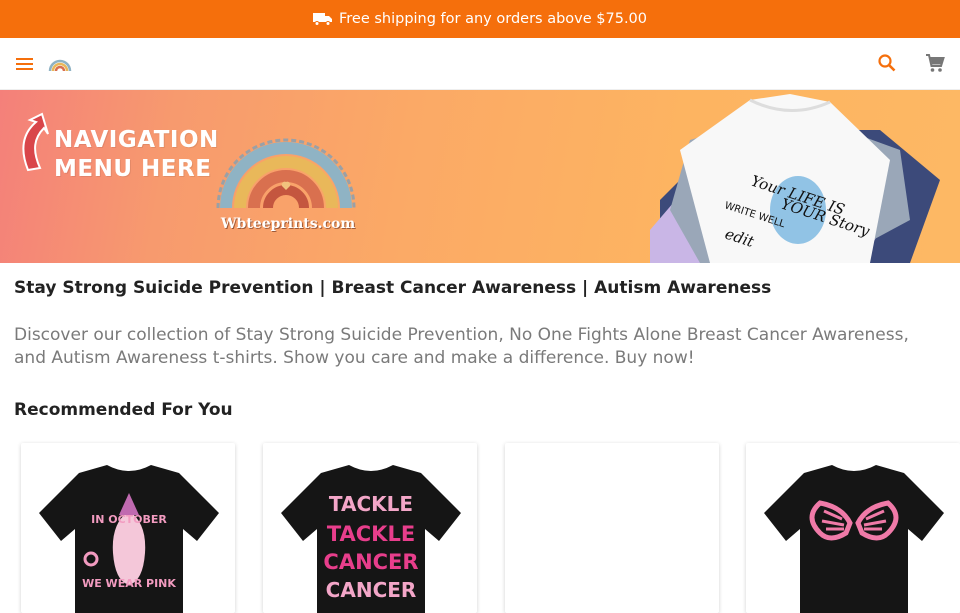  What do you see at coordinates (129, 519) in the screenshot?
I see `product-print-line1: IN OCTOBER` at bounding box center [129, 519].